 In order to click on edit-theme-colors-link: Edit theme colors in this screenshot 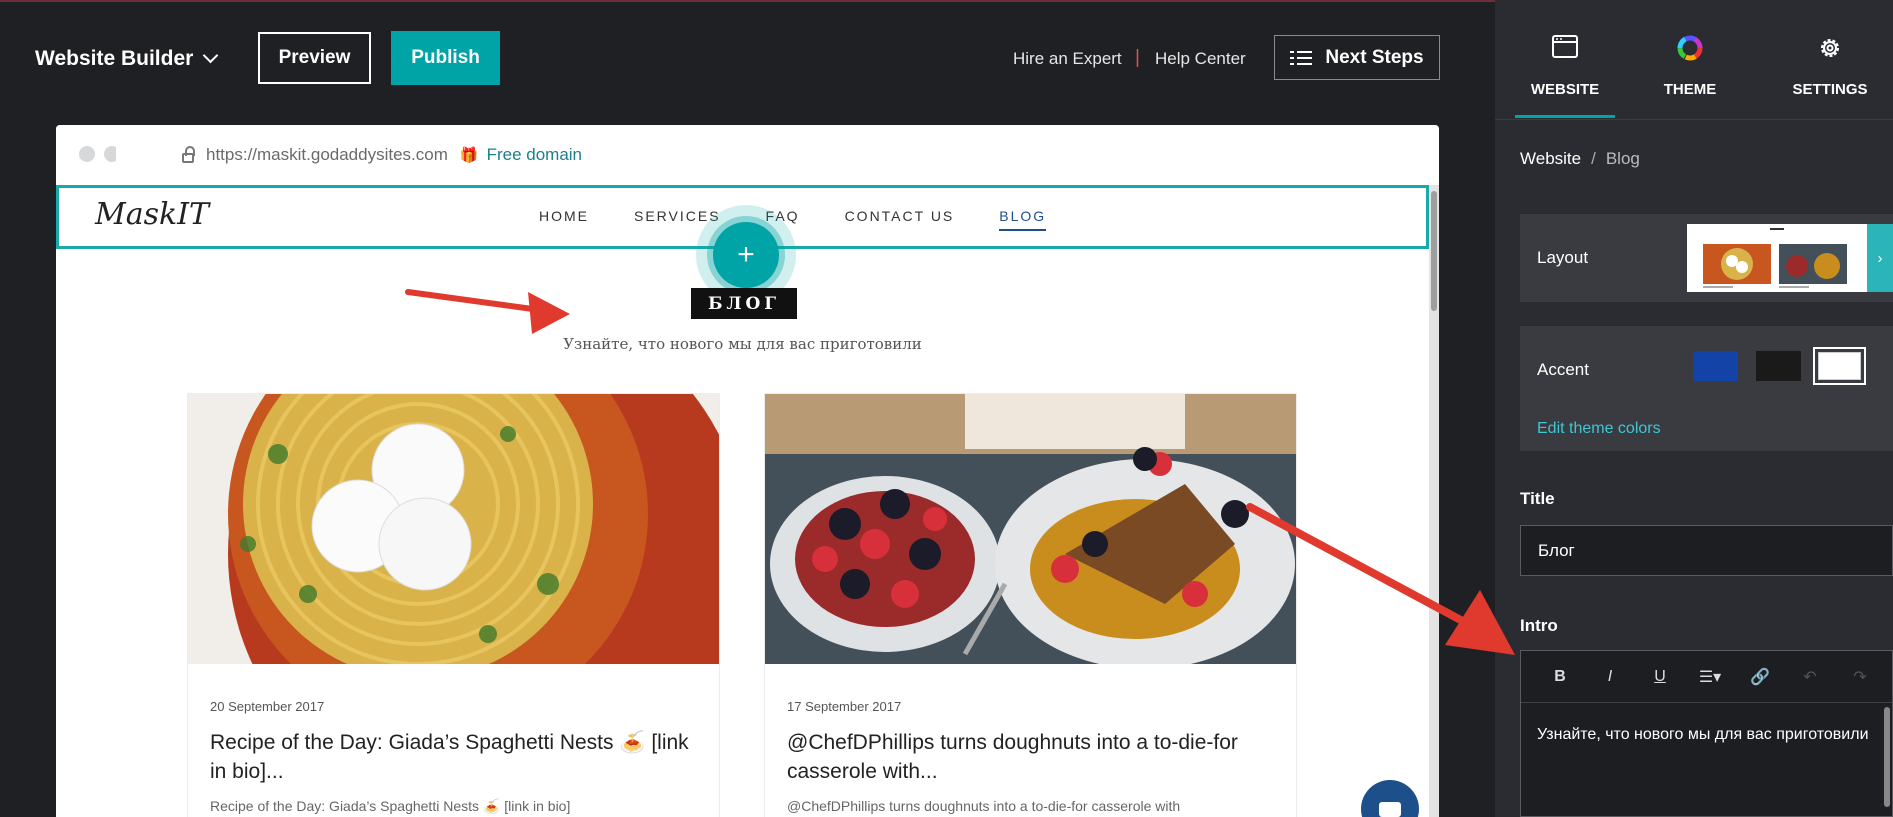, I will do `click(1599, 429)`.